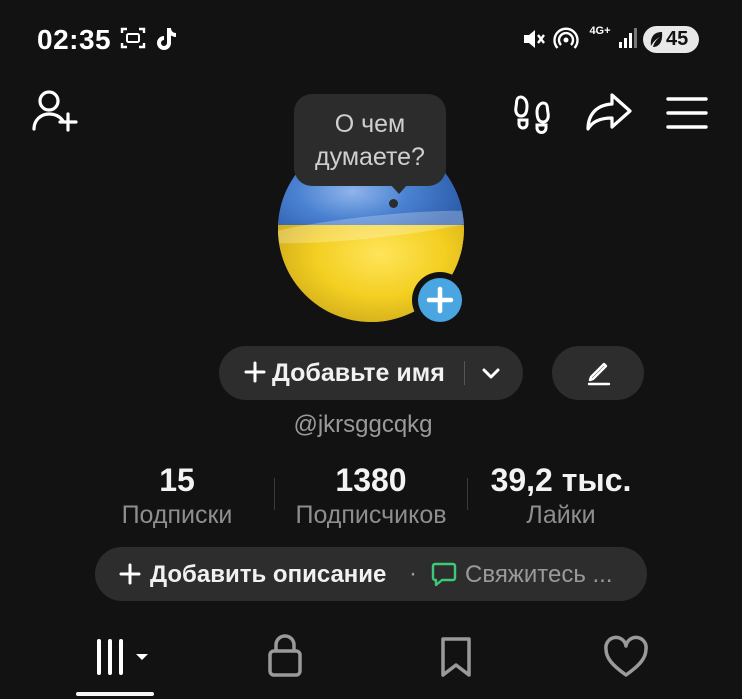 The height and width of the screenshot is (699, 742). What do you see at coordinates (370, 124) in the screenshot?
I see `bubble-line-1: О чем` at bounding box center [370, 124].